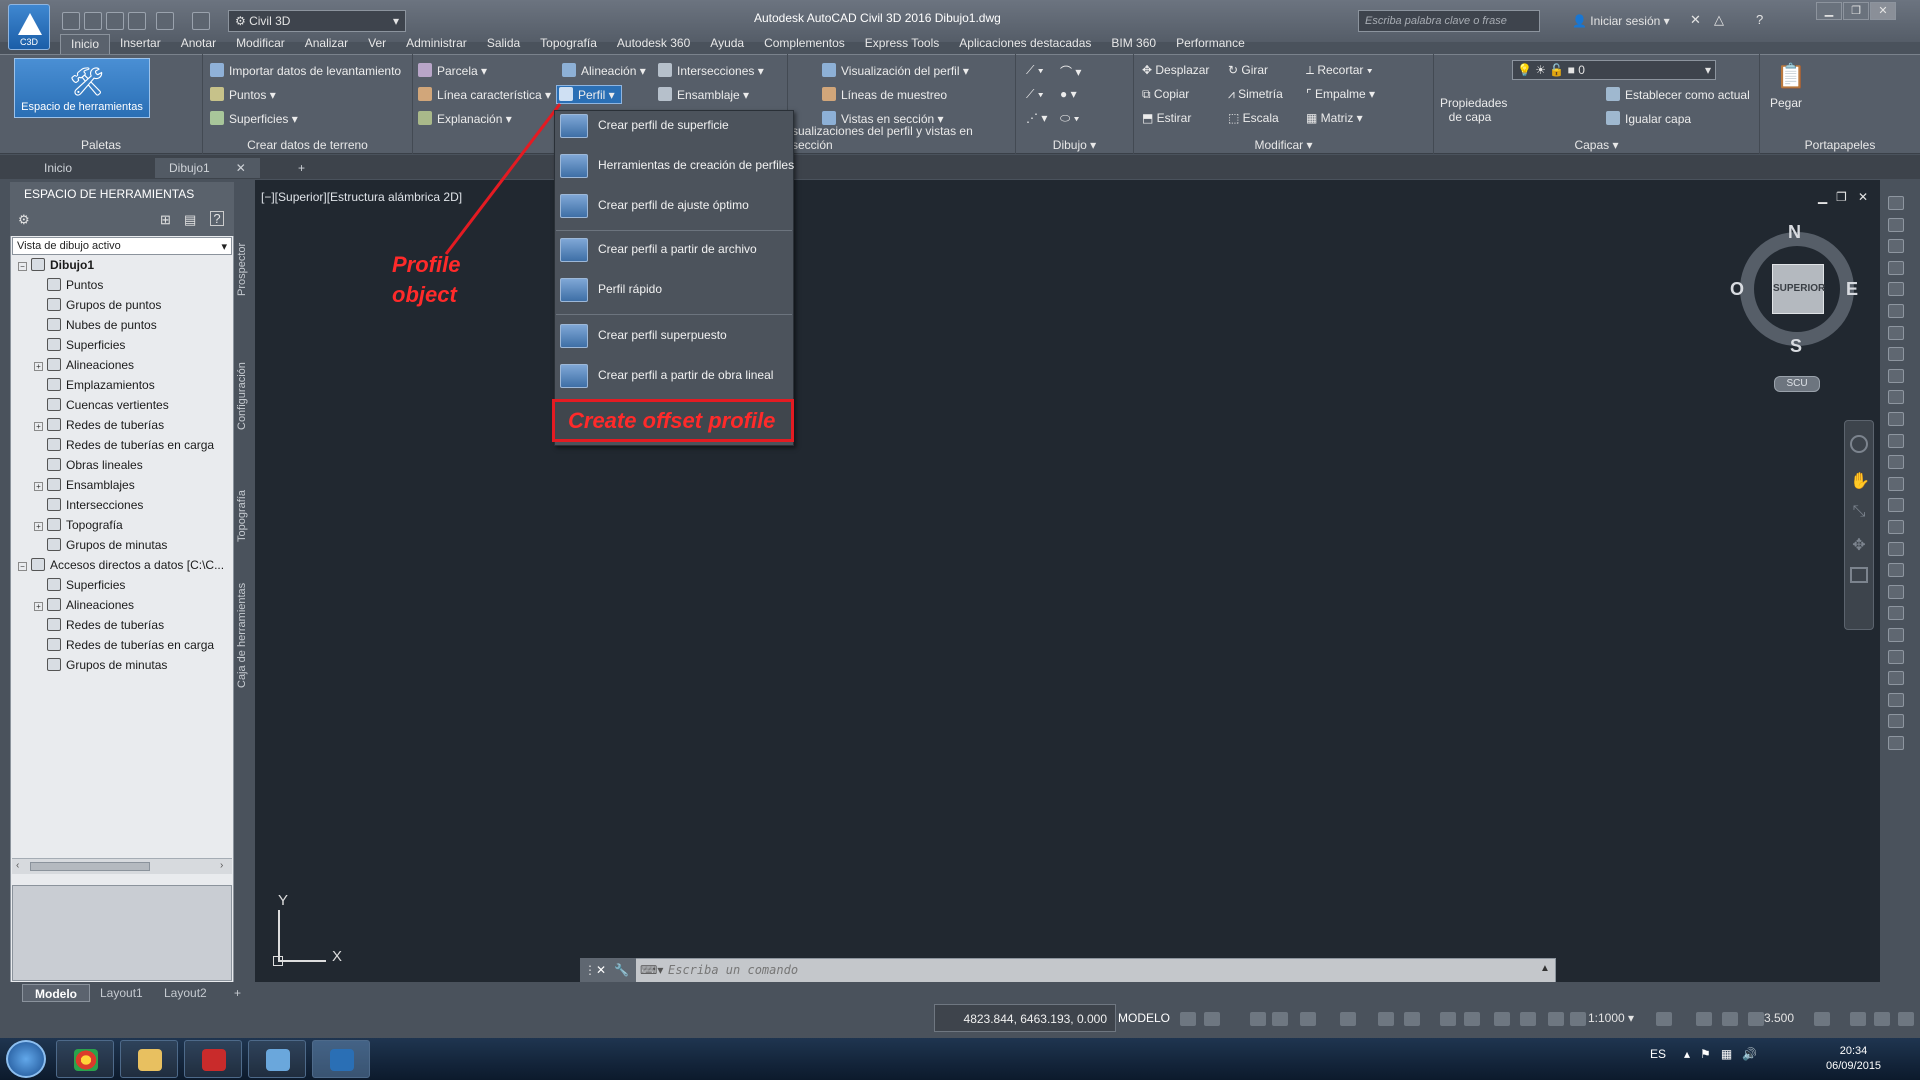 Image resolution: width=1920 pixels, height=1080 pixels. Describe the element at coordinates (1853, 1059) in the screenshot. I see `clock: 20:34 06/09/2015` at that location.